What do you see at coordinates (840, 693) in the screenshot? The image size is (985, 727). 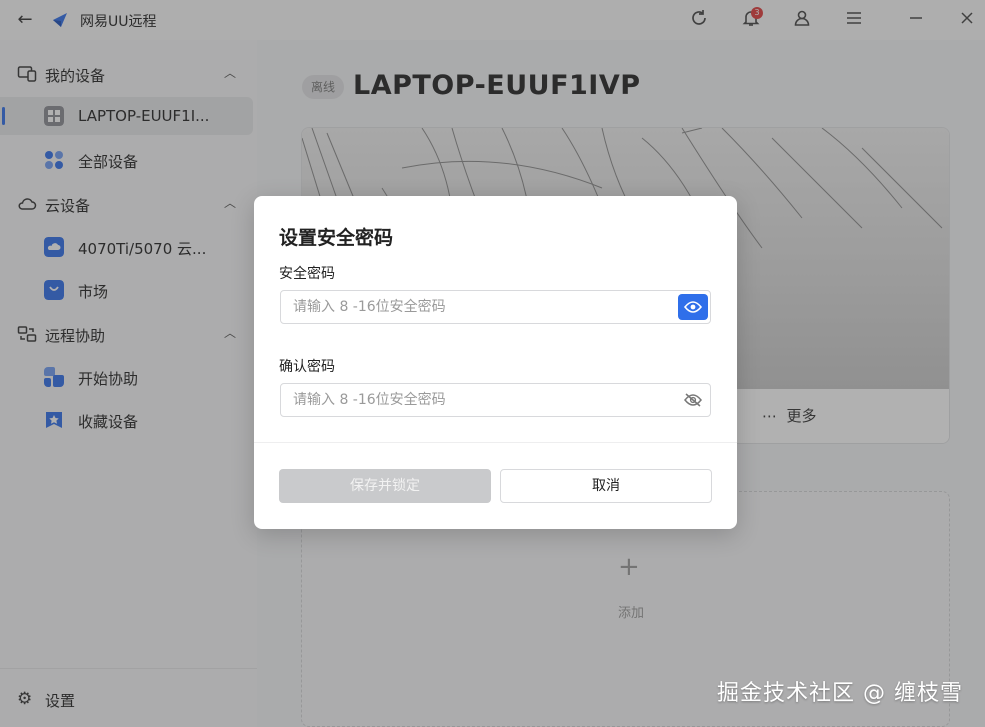 I see `watermark-text: 掘金技术社区 @ 缠枝雪` at bounding box center [840, 693].